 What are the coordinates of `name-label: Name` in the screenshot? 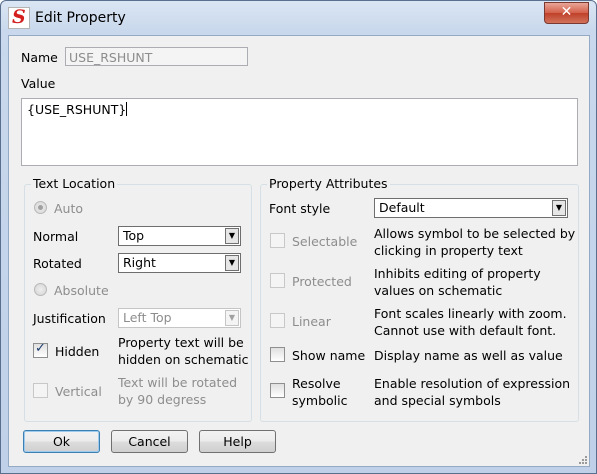 It's located at (39, 57).